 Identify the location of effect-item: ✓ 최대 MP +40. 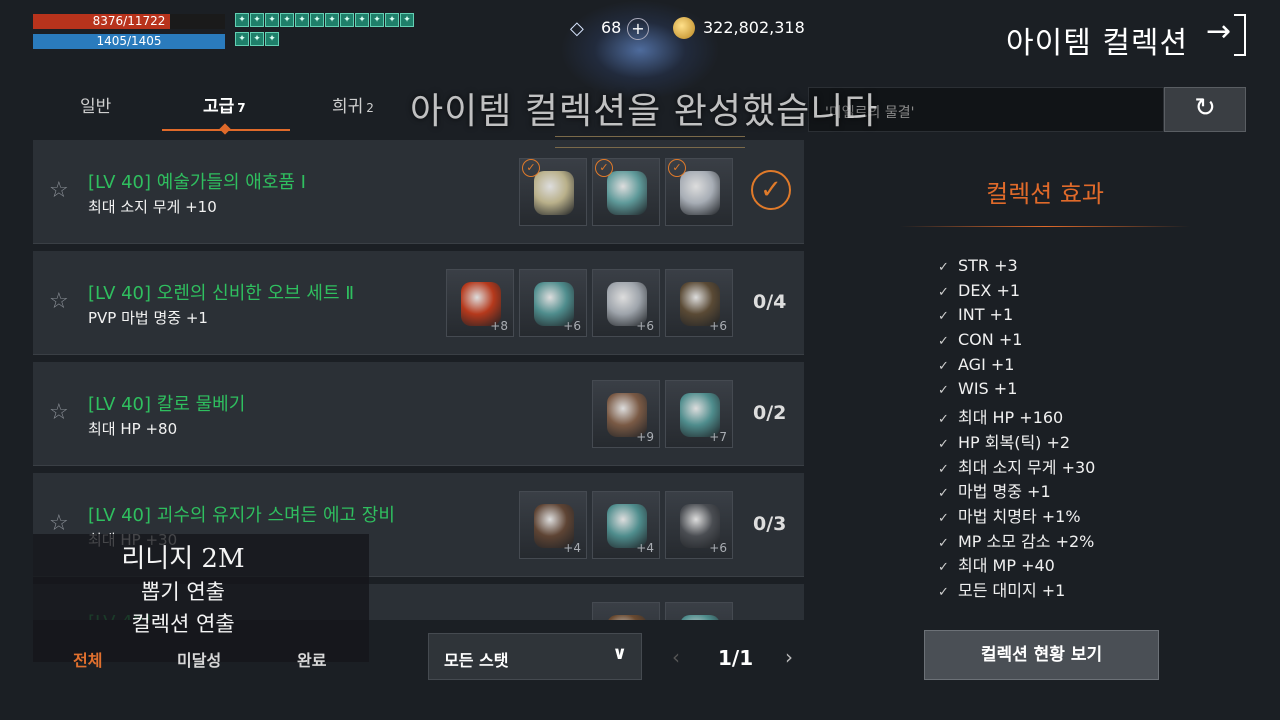
(1016, 564).